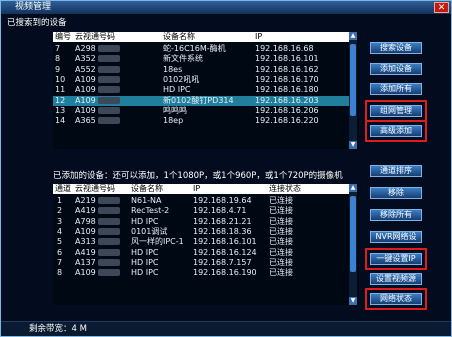 Image resolution: width=452 pixels, height=337 pixels. I want to click on row-cloud-code: A798, so click(97, 222).